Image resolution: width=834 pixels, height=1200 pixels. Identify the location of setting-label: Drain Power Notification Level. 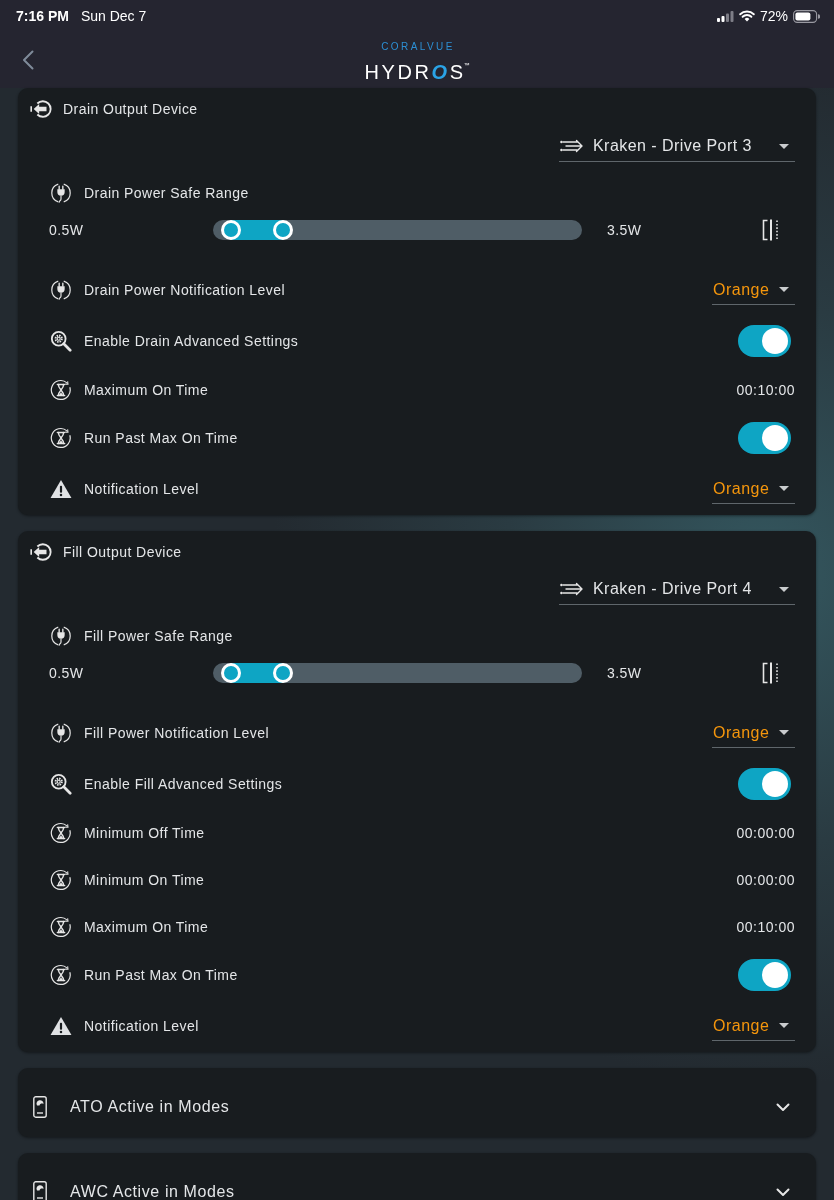
(185, 290).